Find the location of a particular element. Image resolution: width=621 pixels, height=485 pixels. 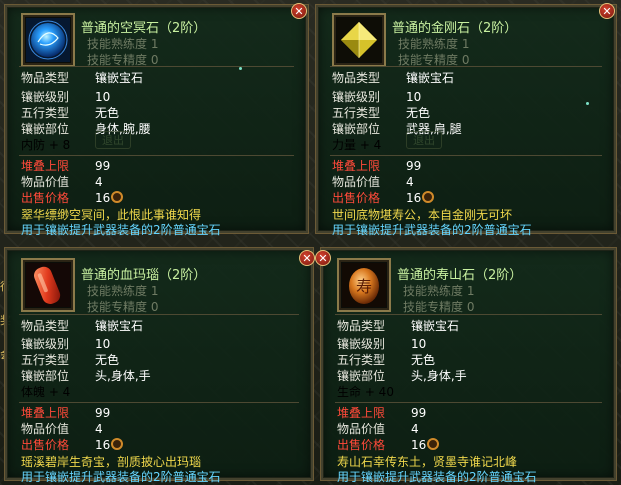

item-title: 普通的寿山石（2阶） is located at coordinates (460, 275).